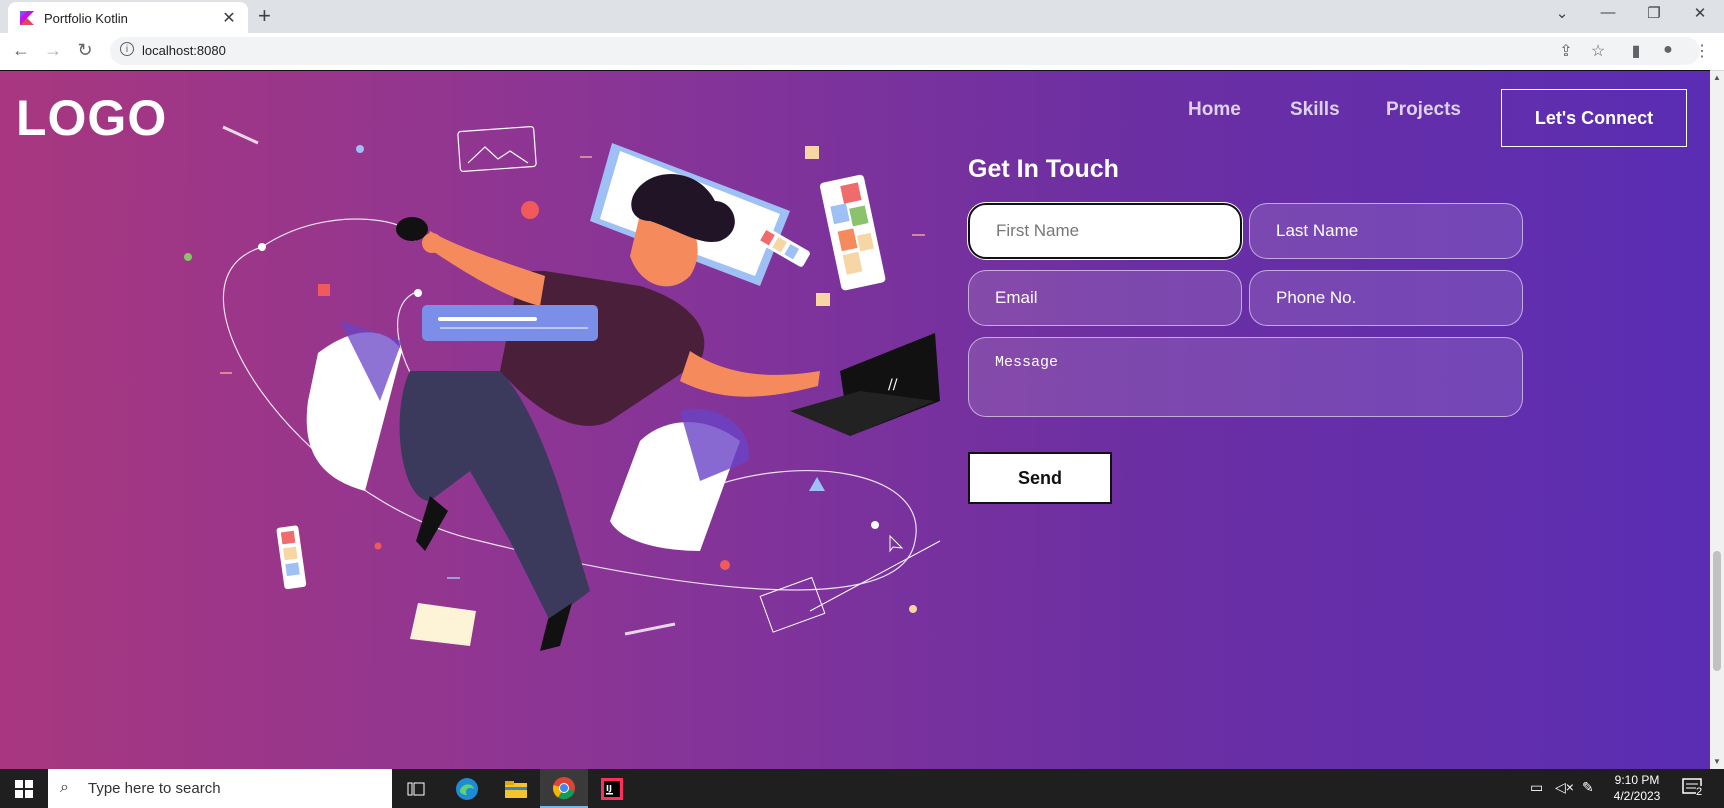 This screenshot has width=1724, height=808. What do you see at coordinates (1637, 796) in the screenshot?
I see `clock-date: 4/2/2023` at bounding box center [1637, 796].